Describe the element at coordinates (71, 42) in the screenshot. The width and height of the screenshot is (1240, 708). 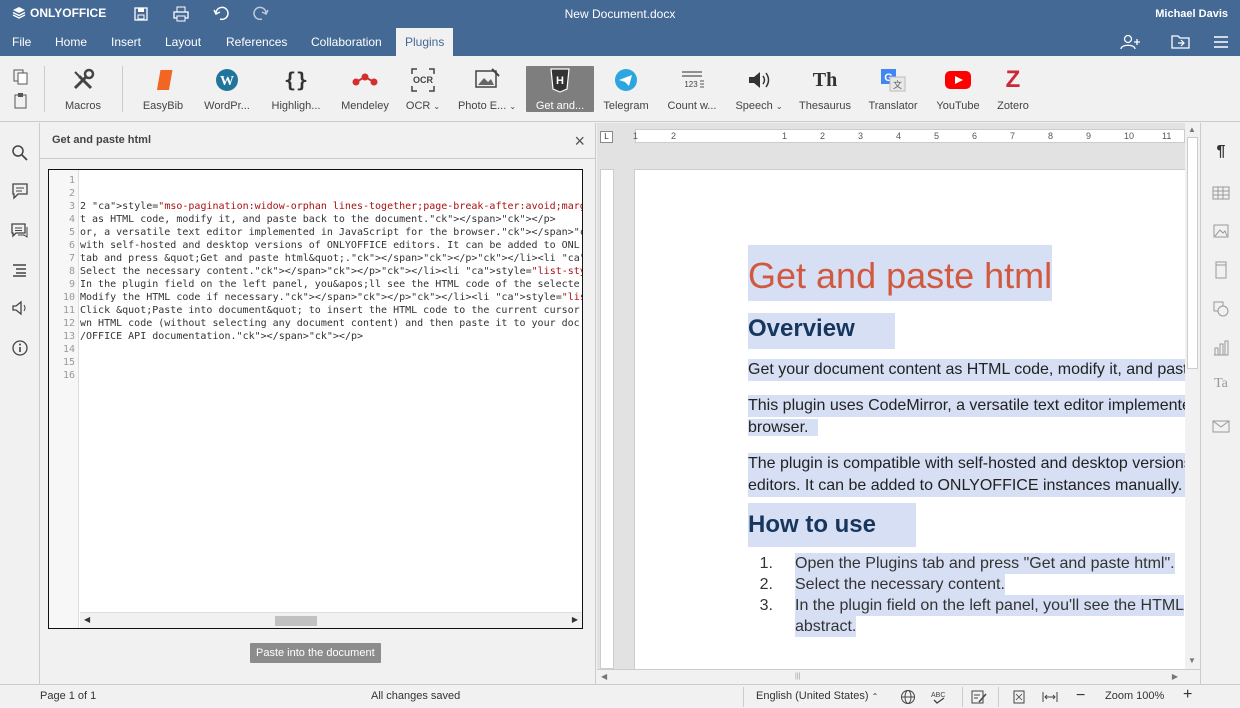
I see `tab-home: Home` at that location.